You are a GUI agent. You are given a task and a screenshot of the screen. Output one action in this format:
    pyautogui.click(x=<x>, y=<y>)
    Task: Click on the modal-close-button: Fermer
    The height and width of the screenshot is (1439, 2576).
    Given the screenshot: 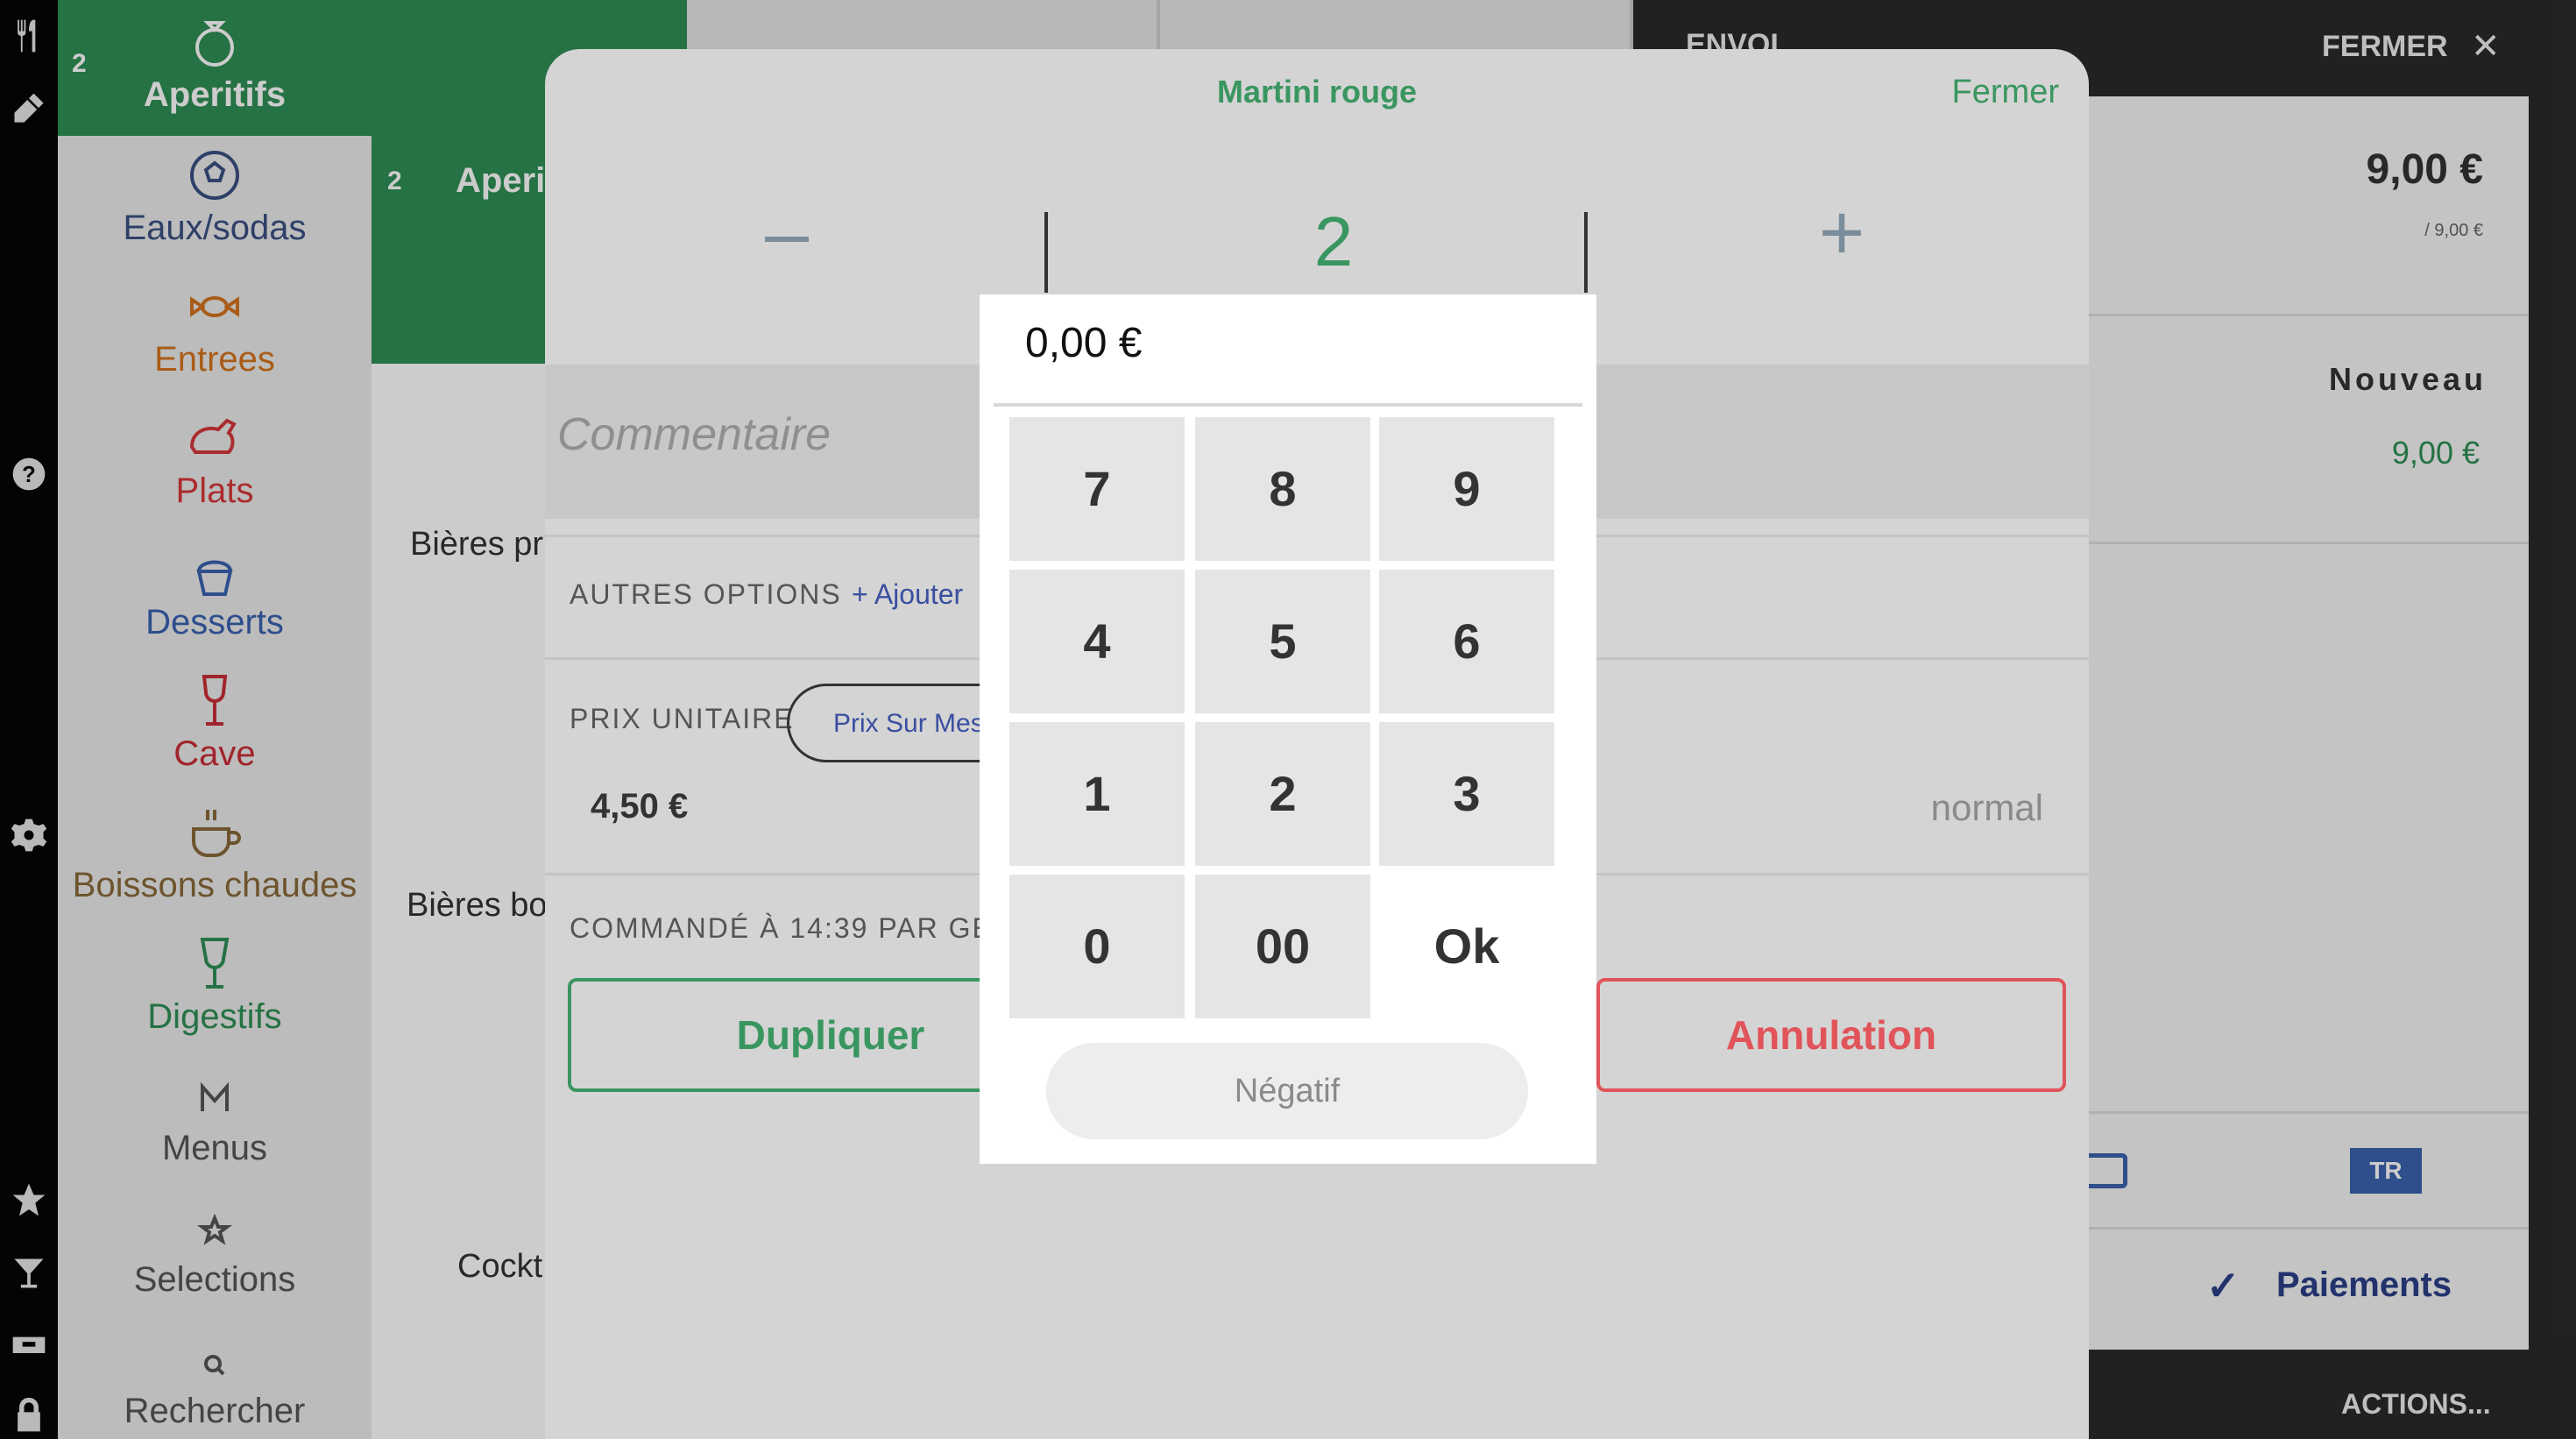 What is the action you would take?
    pyautogui.click(x=2005, y=93)
    